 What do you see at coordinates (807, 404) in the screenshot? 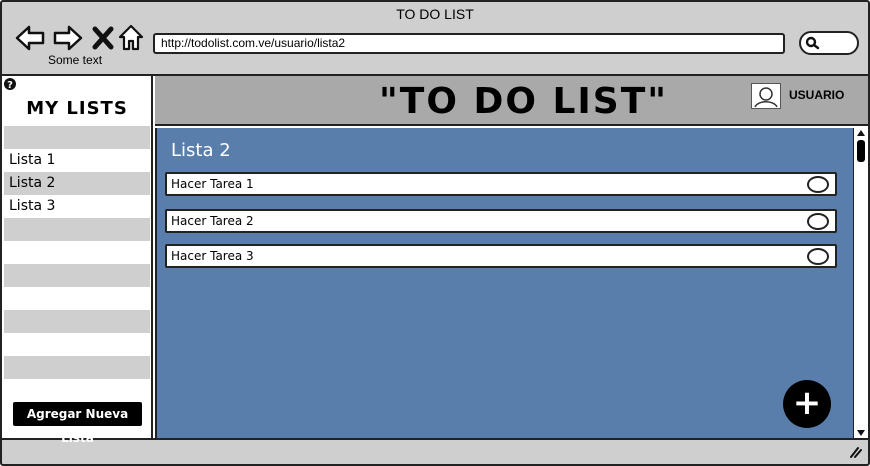
I see `add-task-button: +` at bounding box center [807, 404].